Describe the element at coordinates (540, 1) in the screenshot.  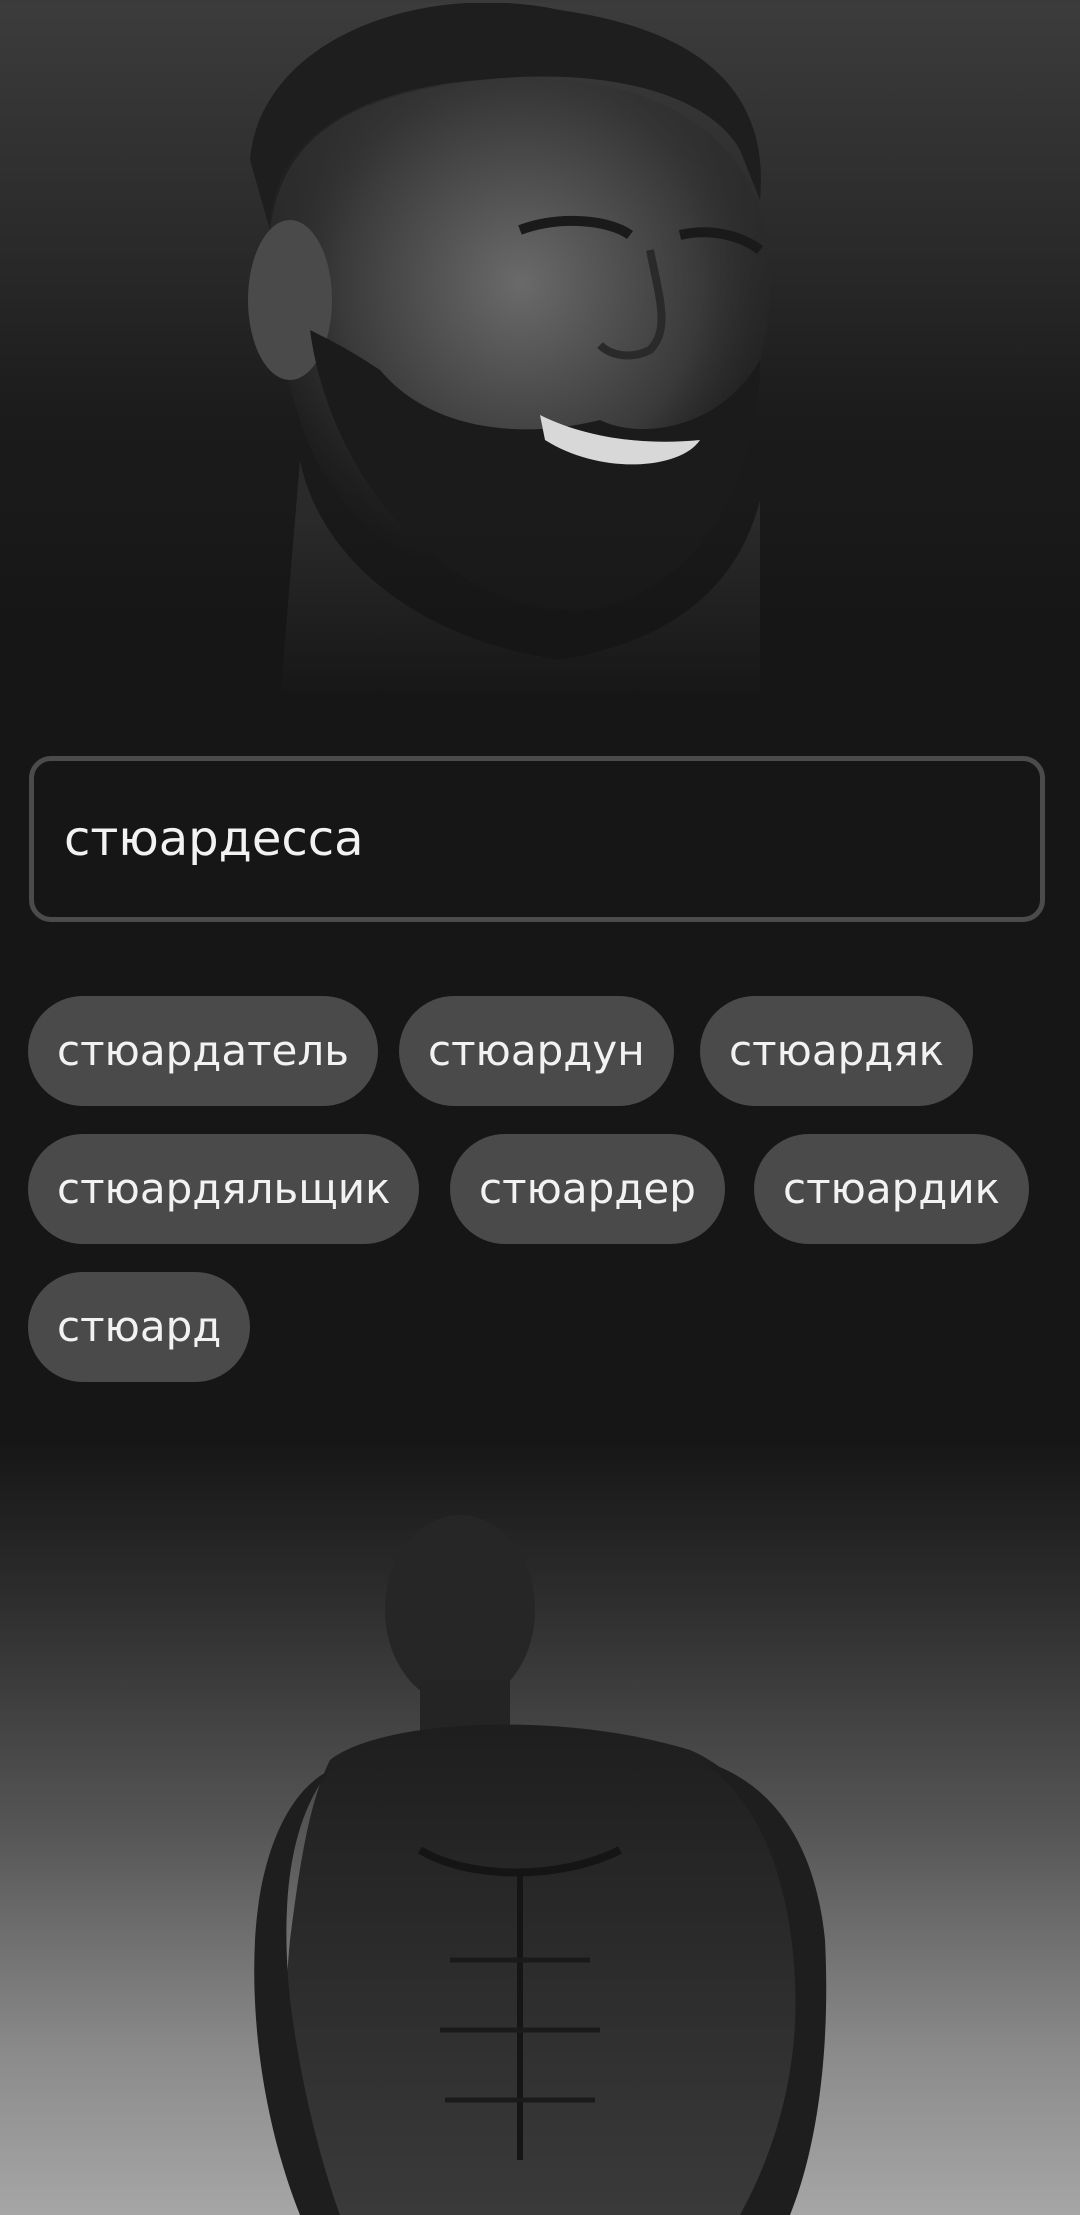
I see `status-divider` at that location.